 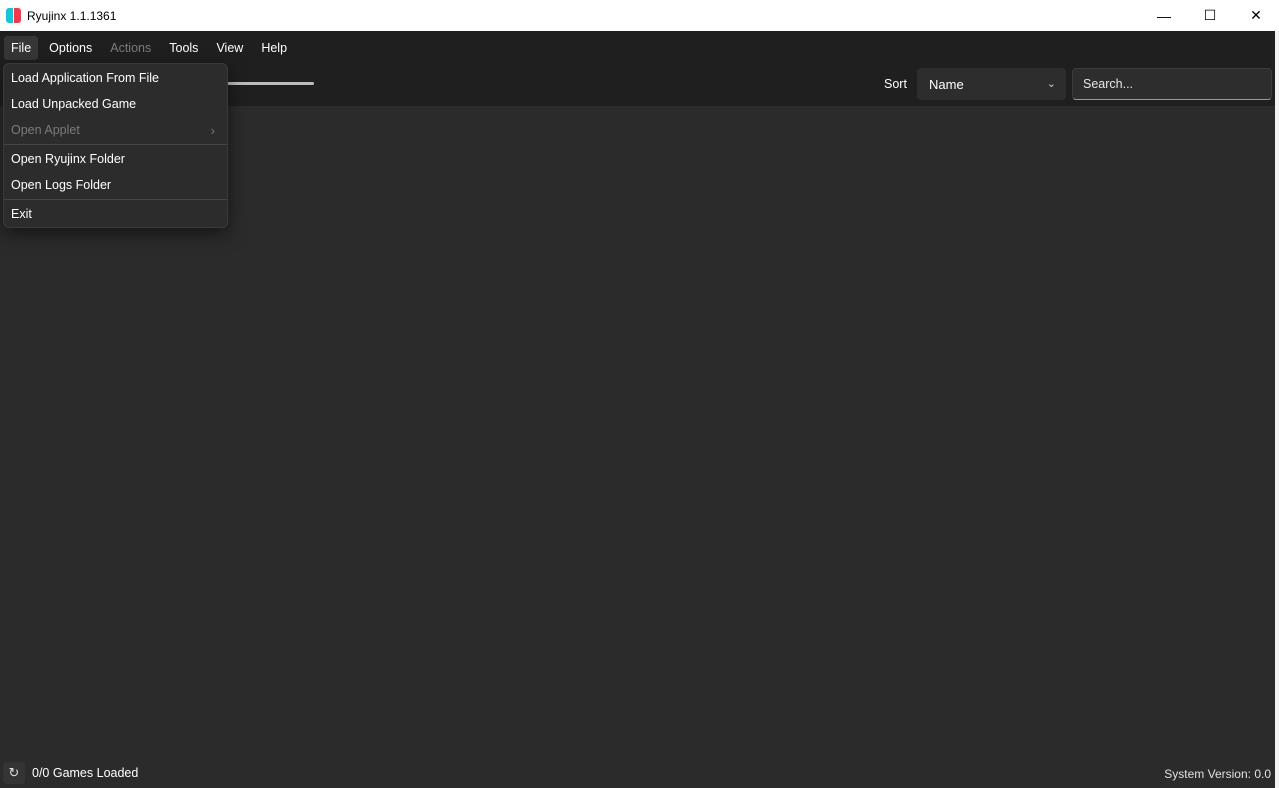 I want to click on window-edge, so click(x=1277, y=409).